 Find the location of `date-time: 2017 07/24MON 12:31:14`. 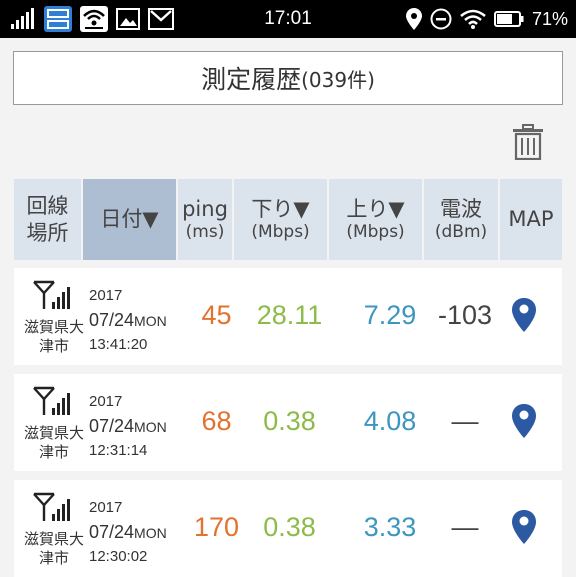

date-time: 2017 07/24MON 12:31:14 is located at coordinates (128, 426).